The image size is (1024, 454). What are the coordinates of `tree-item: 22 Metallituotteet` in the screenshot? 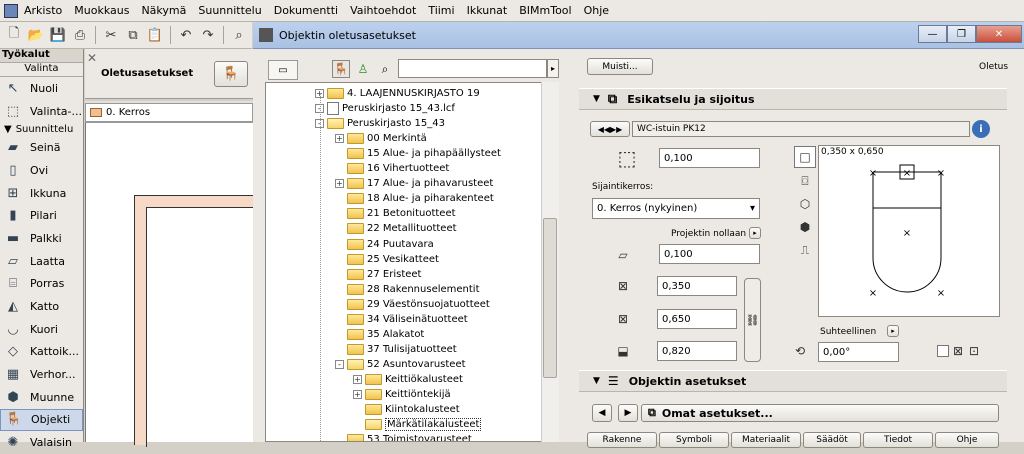 It's located at (396, 228).